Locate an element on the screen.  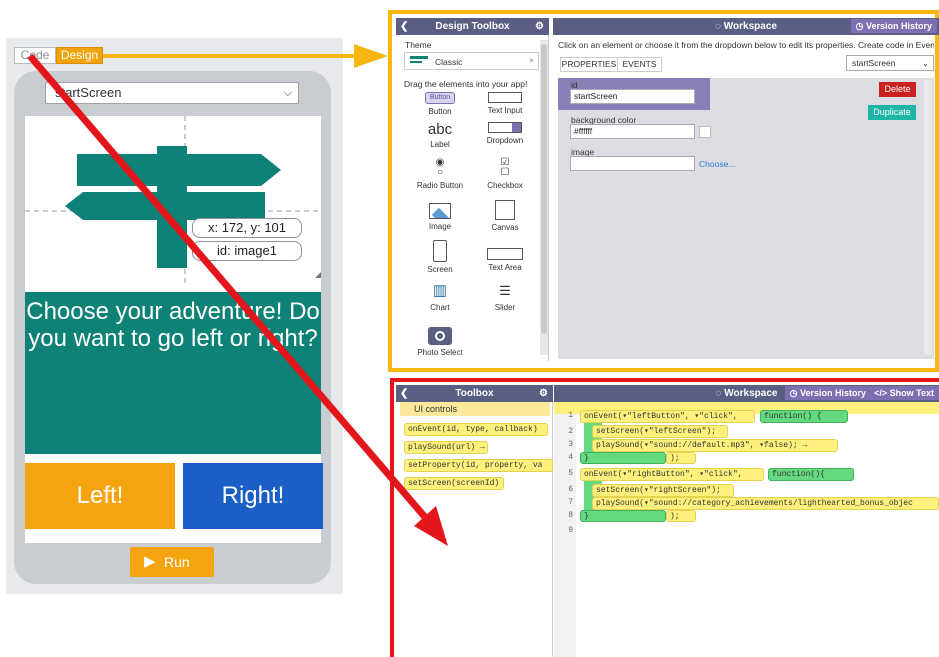
color-swatch is located at coordinates (705, 132).